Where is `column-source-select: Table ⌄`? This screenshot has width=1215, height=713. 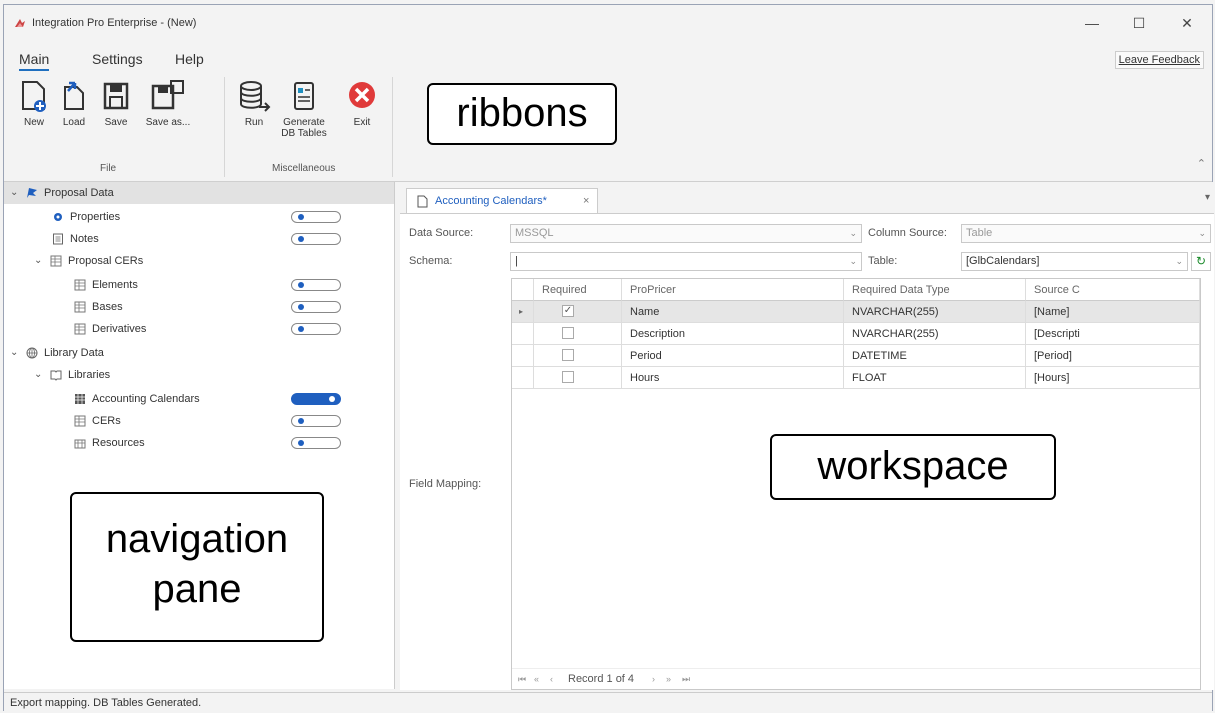 column-source-select: Table ⌄ is located at coordinates (1086, 233).